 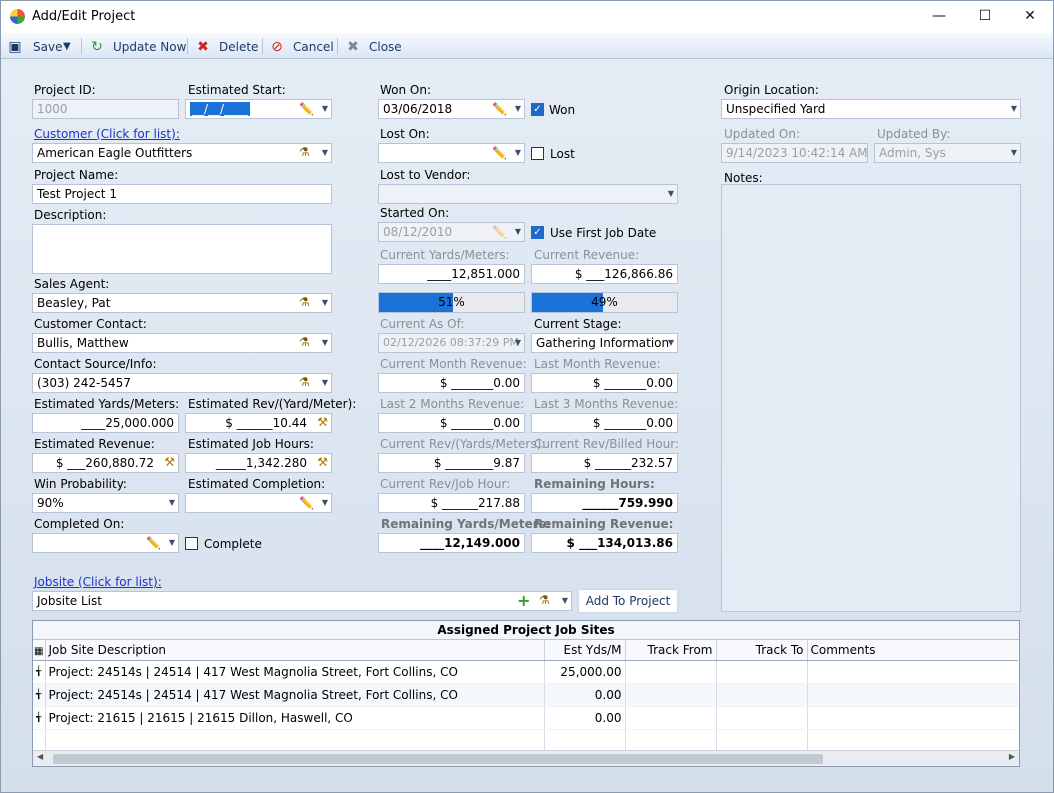 What do you see at coordinates (105, 543) in the screenshot?
I see `completed-on-date-picker: ✏️ ▼` at bounding box center [105, 543].